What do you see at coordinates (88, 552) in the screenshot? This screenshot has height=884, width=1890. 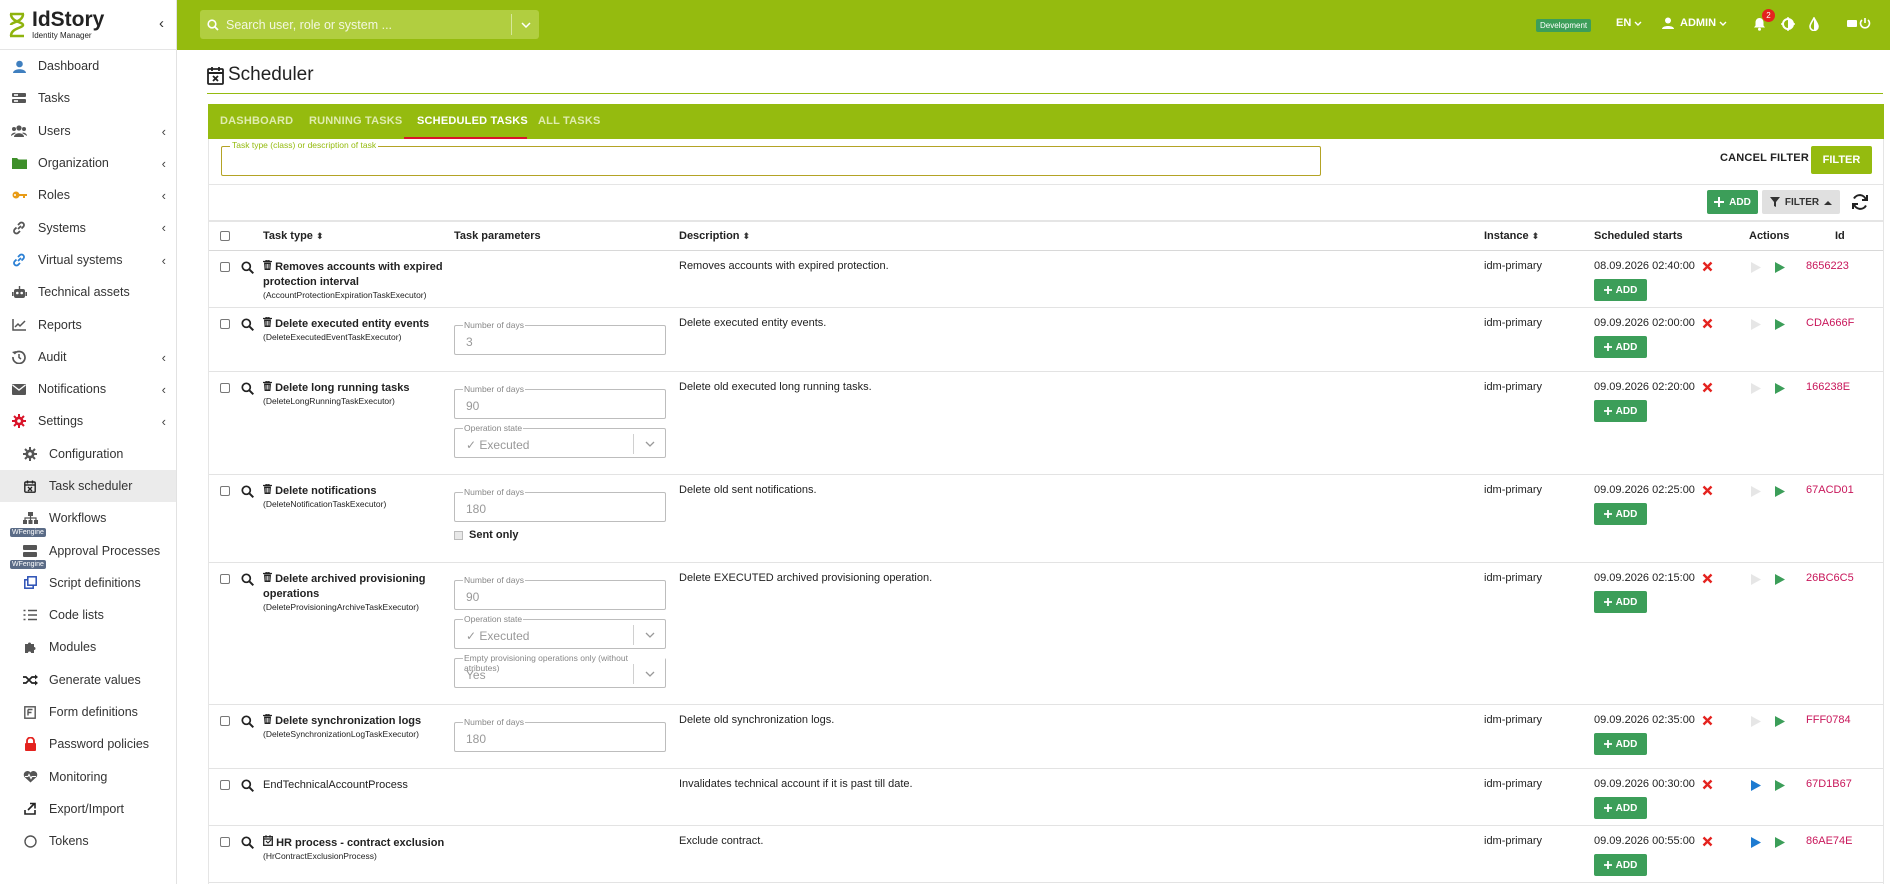 I see `sidebar-item-approval-processes: Approval Processes WFengine` at bounding box center [88, 552].